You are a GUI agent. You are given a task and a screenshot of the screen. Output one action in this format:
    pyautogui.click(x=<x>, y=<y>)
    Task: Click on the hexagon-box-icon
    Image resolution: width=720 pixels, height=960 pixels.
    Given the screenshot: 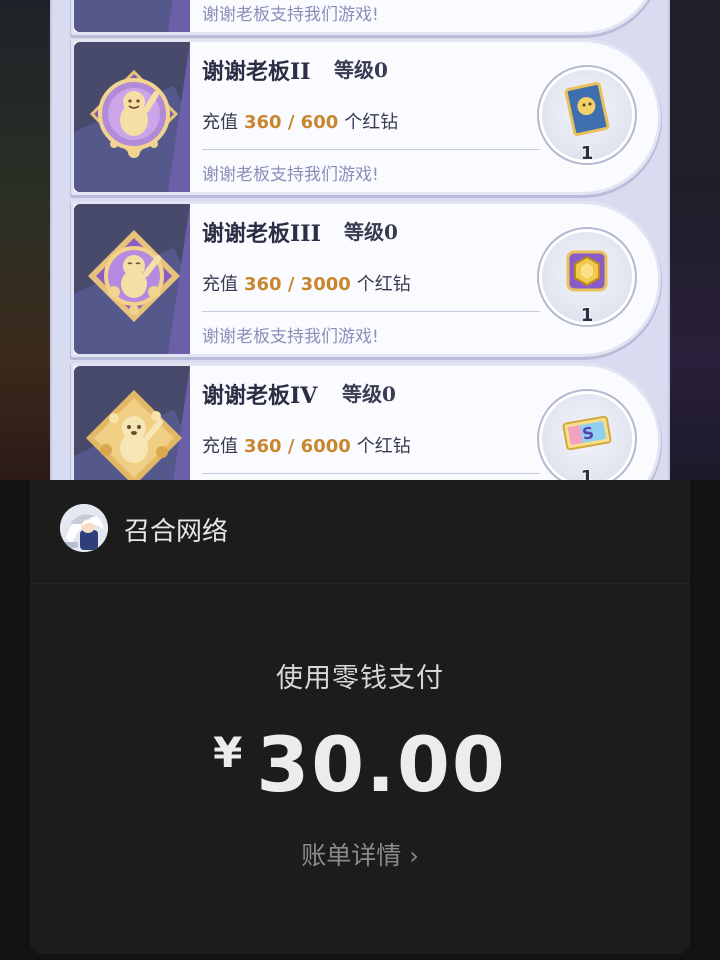 What is the action you would take?
    pyautogui.click(x=587, y=271)
    